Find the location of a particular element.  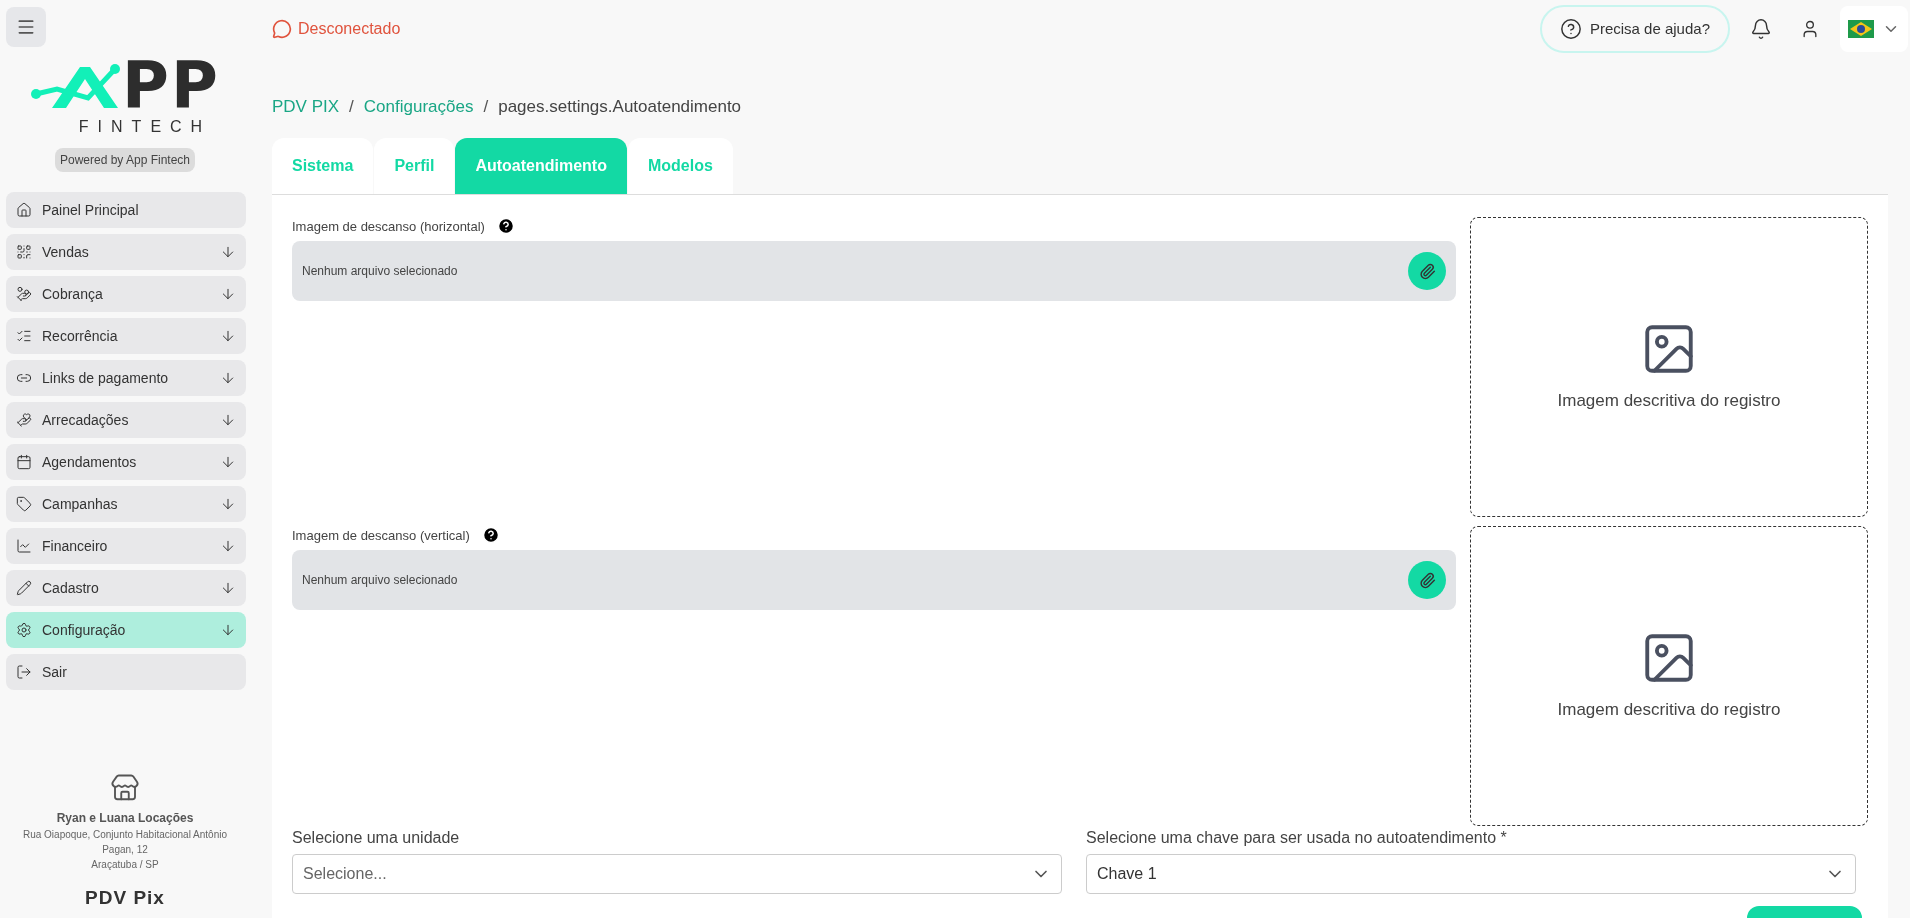

store-address: Rua Oiapoque, Conjunto Habitacional Antônio Pagan, 12 is located at coordinates (124, 842).